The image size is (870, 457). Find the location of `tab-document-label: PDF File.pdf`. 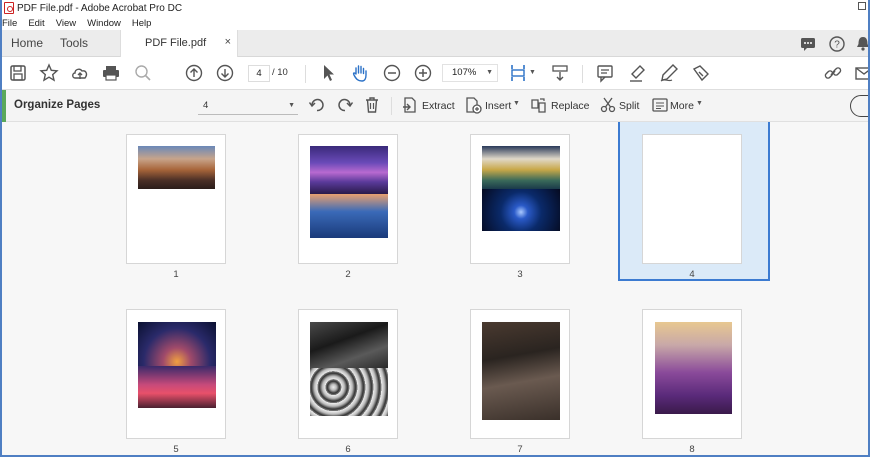

tab-document-label: PDF File.pdf is located at coordinates (176, 43).